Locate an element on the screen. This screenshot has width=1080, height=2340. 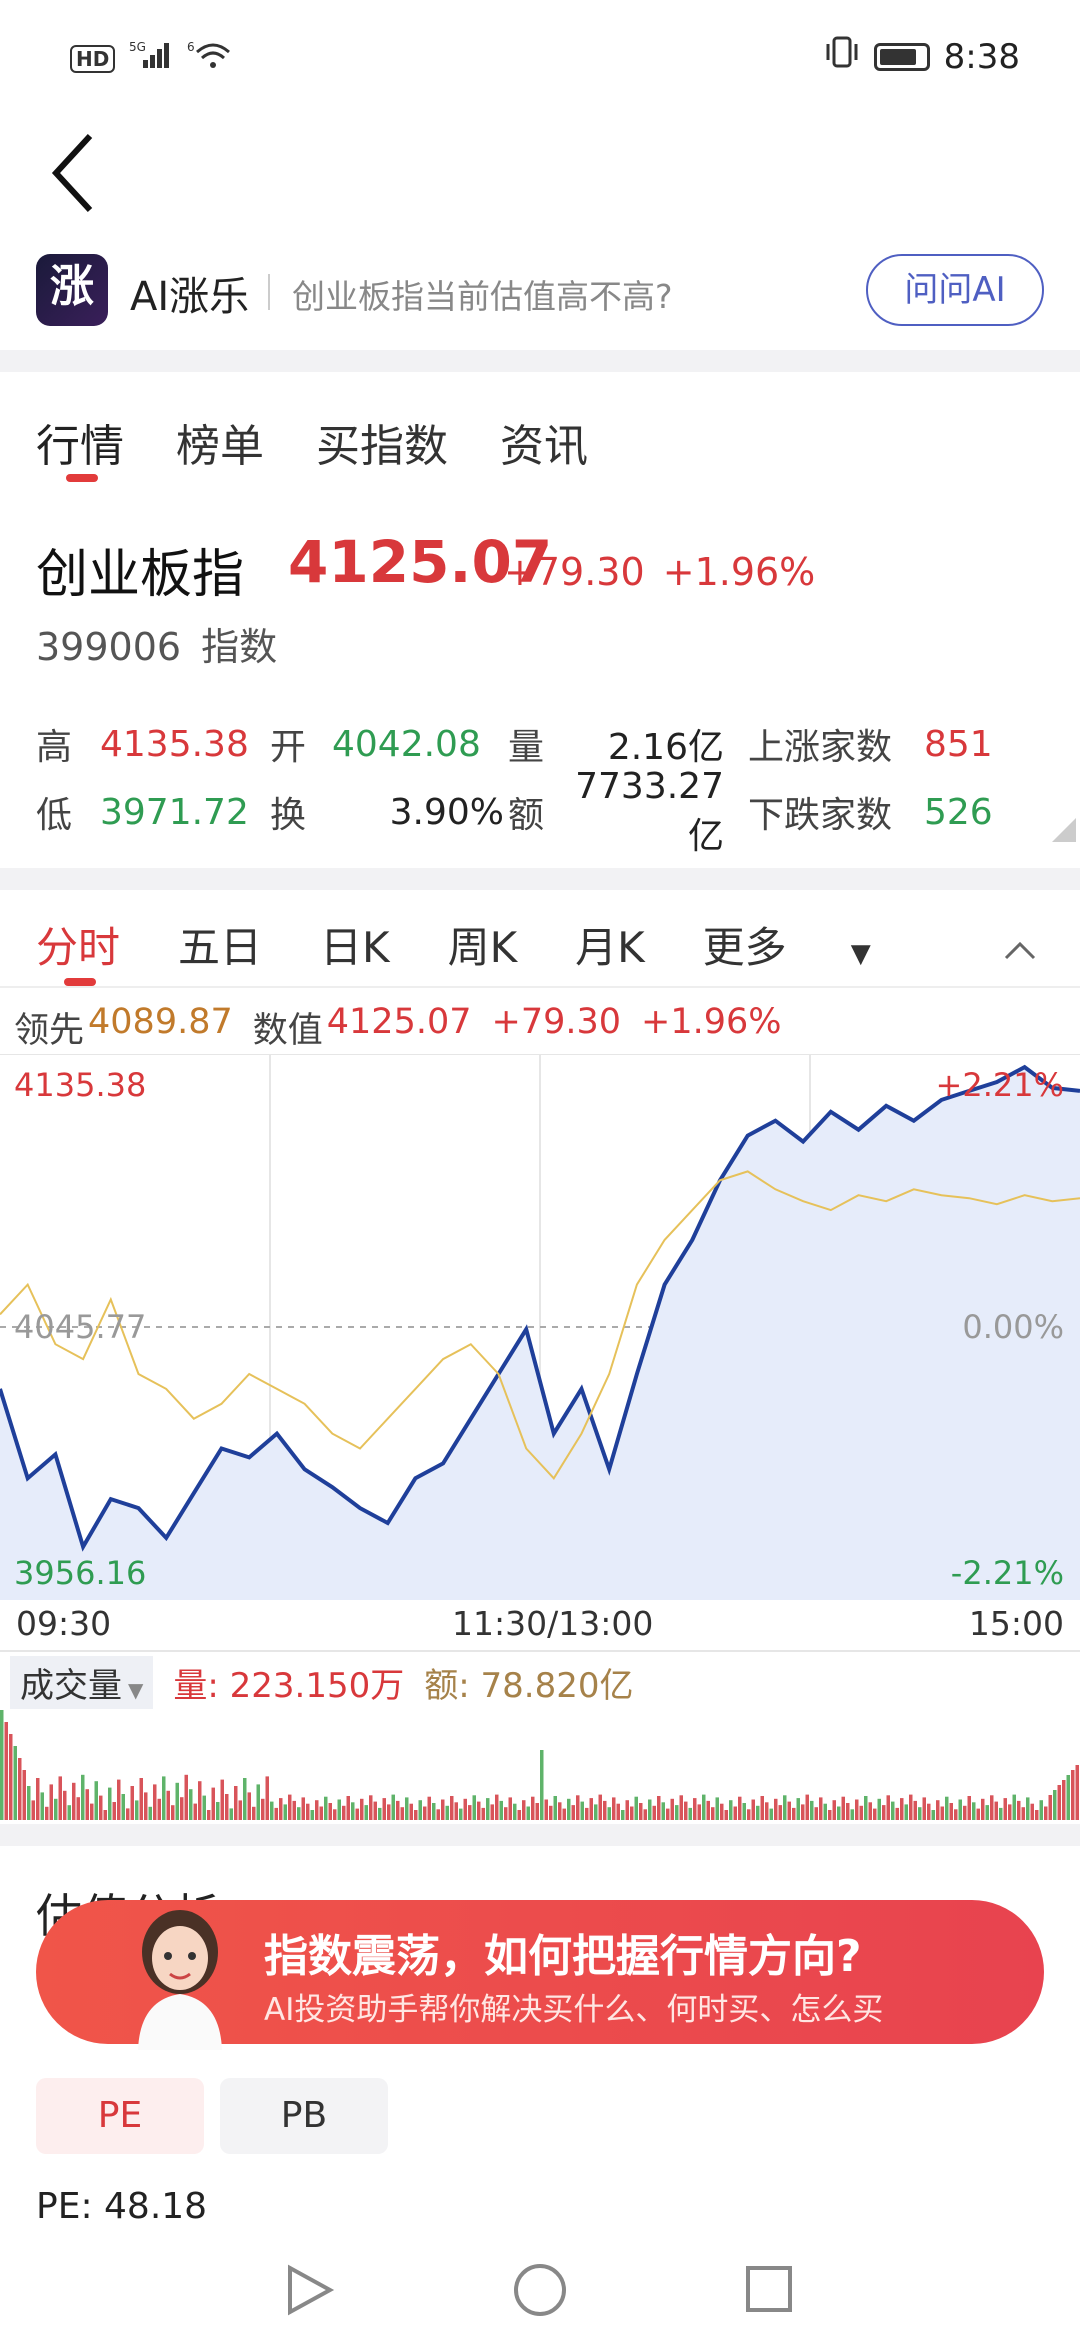
value-value: 4125.07 is located at coordinates (399, 1022).